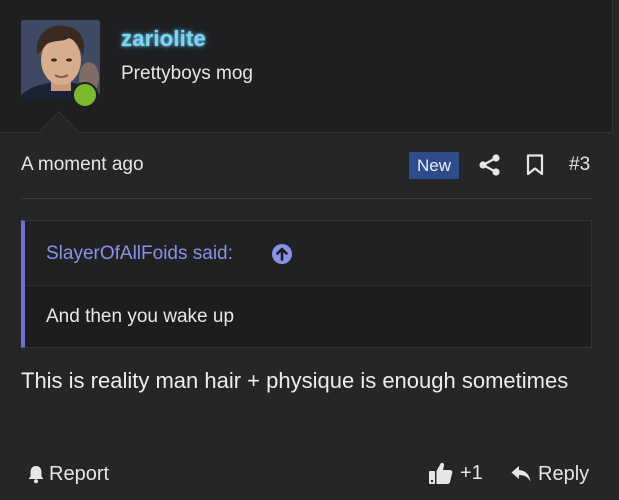 This screenshot has width=619, height=500. I want to click on like-count: +1, so click(471, 472).